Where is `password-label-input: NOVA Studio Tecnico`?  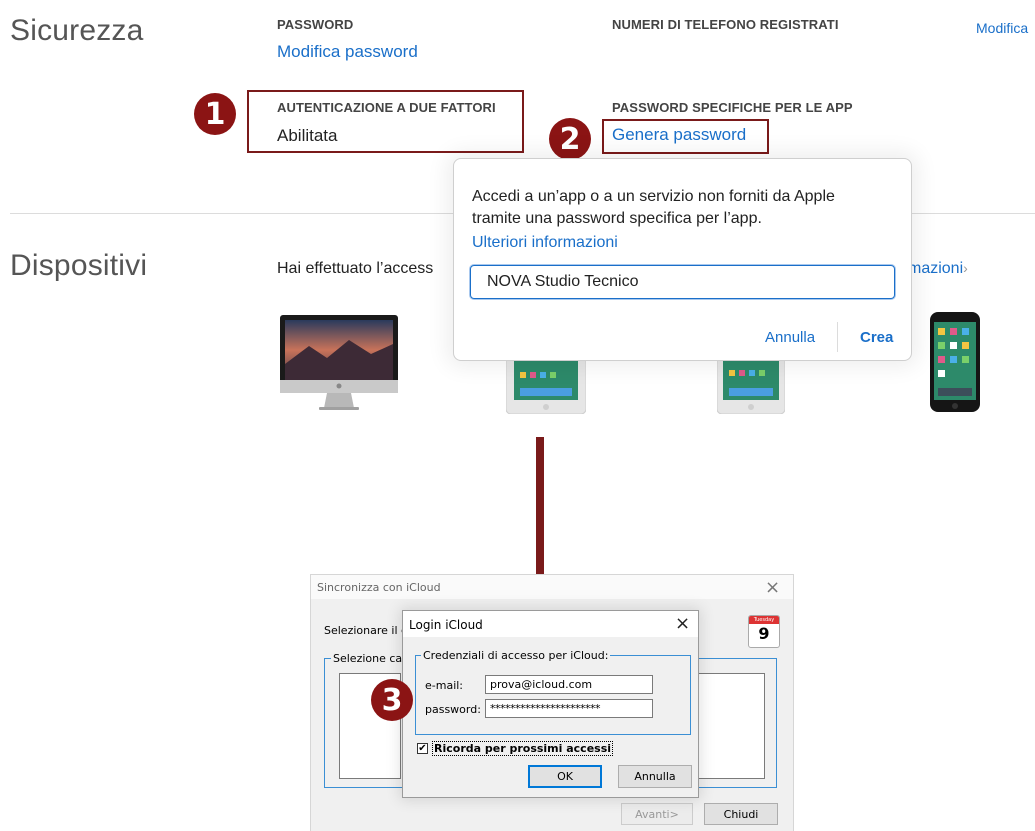
password-label-input: NOVA Studio Tecnico is located at coordinates (682, 282).